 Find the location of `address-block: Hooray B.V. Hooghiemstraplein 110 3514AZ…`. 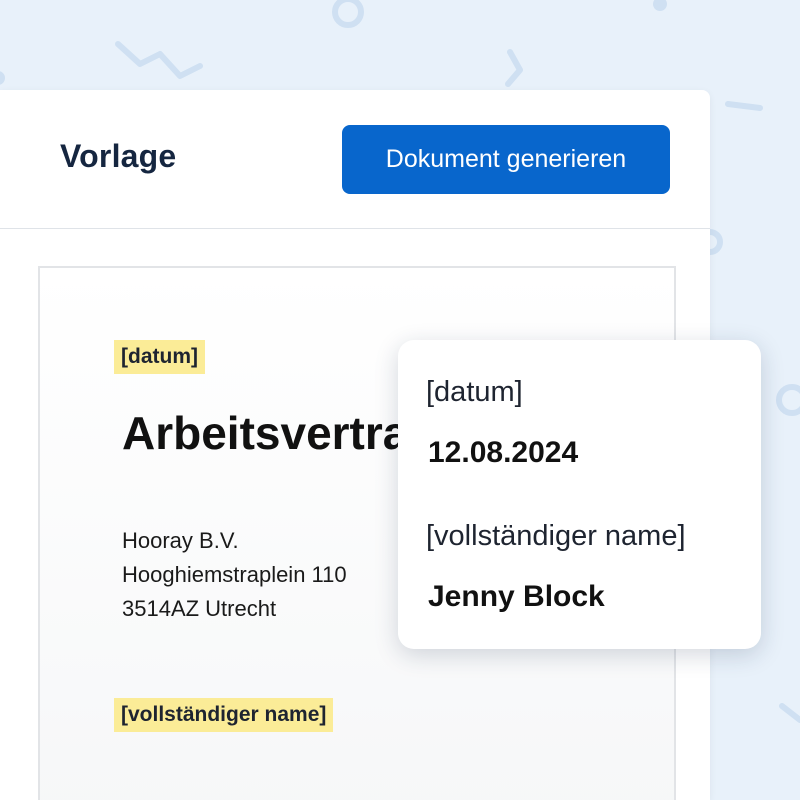

address-block: Hooray B.V. Hooghiemstraplein 110 3514AZ… is located at coordinates (234, 575).